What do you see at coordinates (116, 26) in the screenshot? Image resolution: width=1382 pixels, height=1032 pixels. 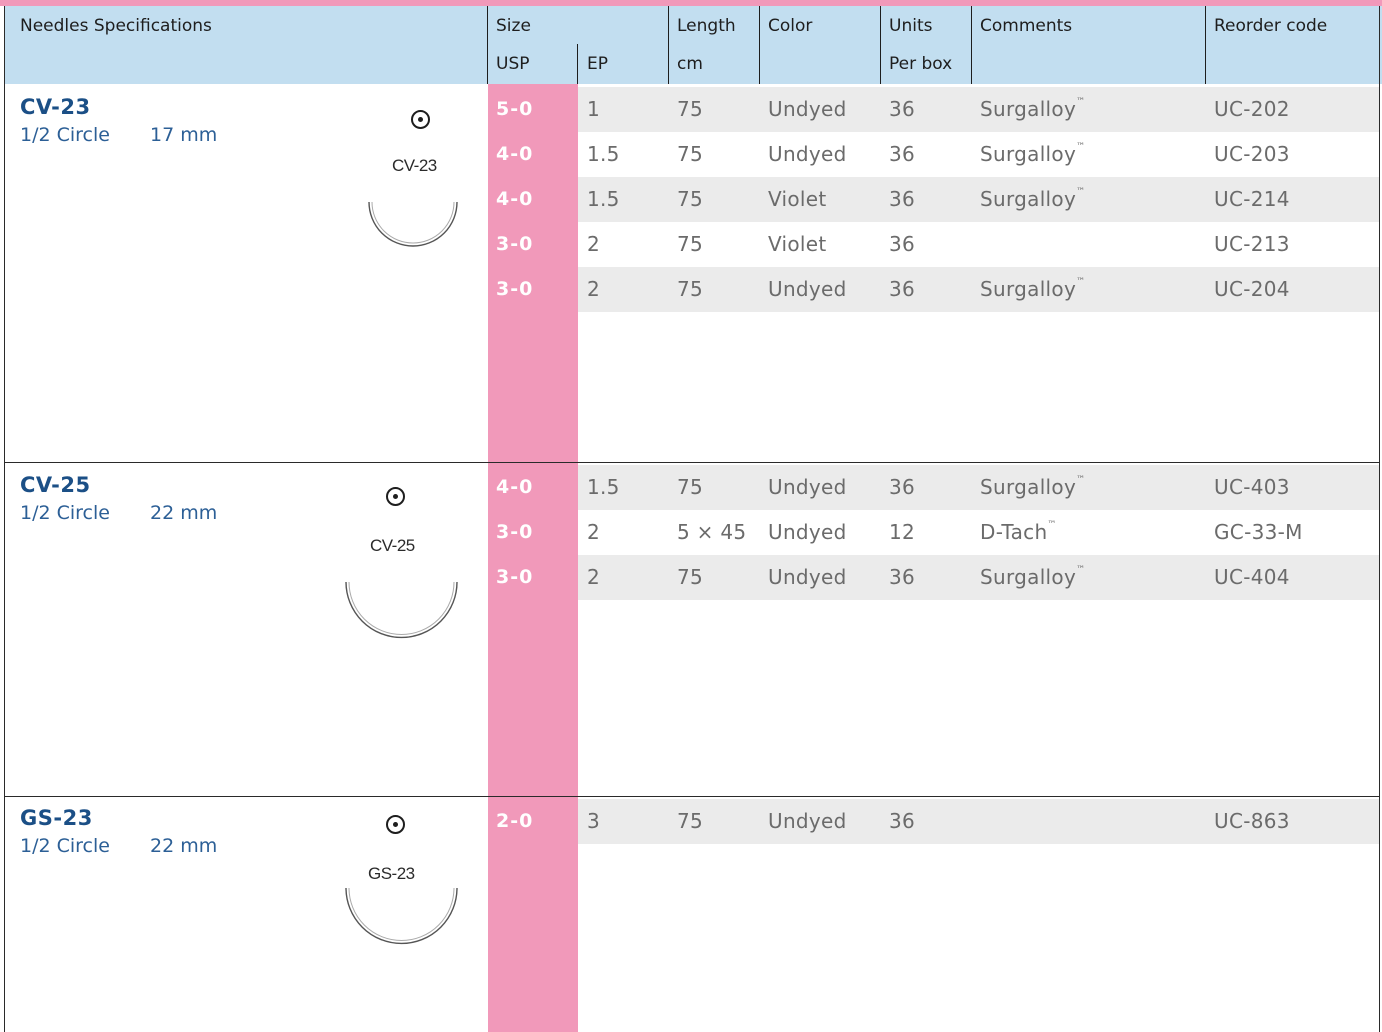 I see `header-needles-spec: Needles Specifications` at bounding box center [116, 26].